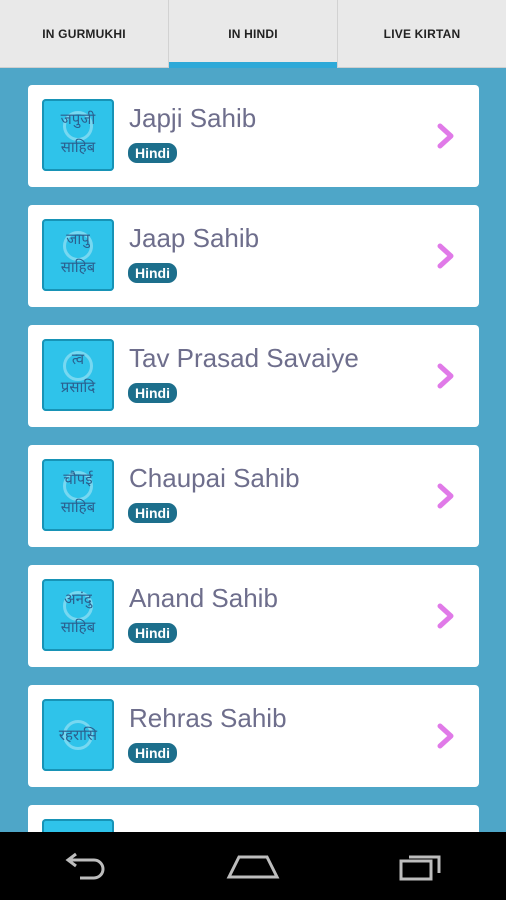  What do you see at coordinates (78, 495) in the screenshot?
I see `bani-thumbnail: चौपई साहिब` at bounding box center [78, 495].